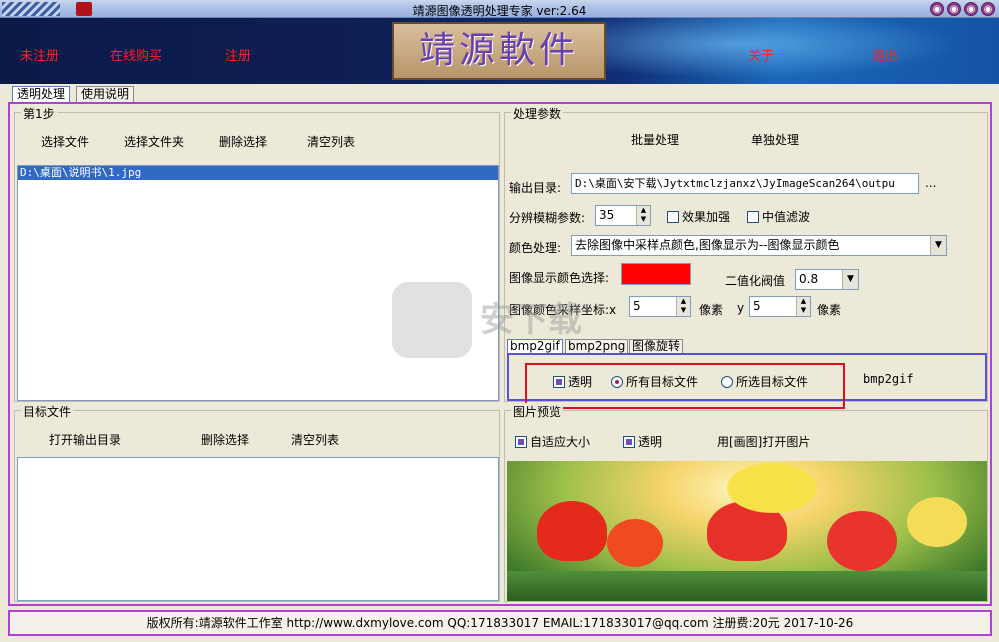 The width and height of the screenshot is (999, 642). I want to click on display-color-label: 图像显示颜色选择:, so click(559, 278).